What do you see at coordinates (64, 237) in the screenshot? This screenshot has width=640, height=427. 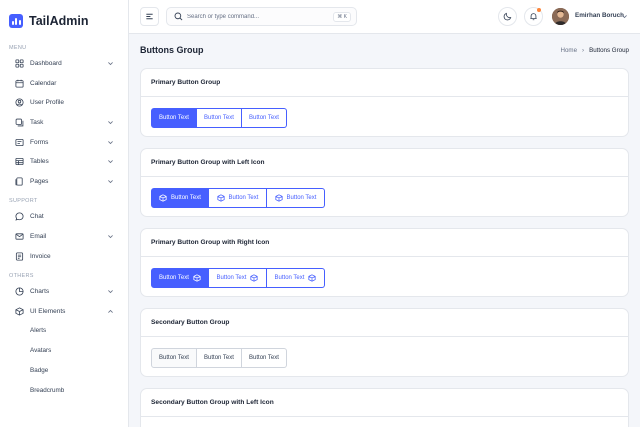 I see `sidebar-item-email: Email` at bounding box center [64, 237].